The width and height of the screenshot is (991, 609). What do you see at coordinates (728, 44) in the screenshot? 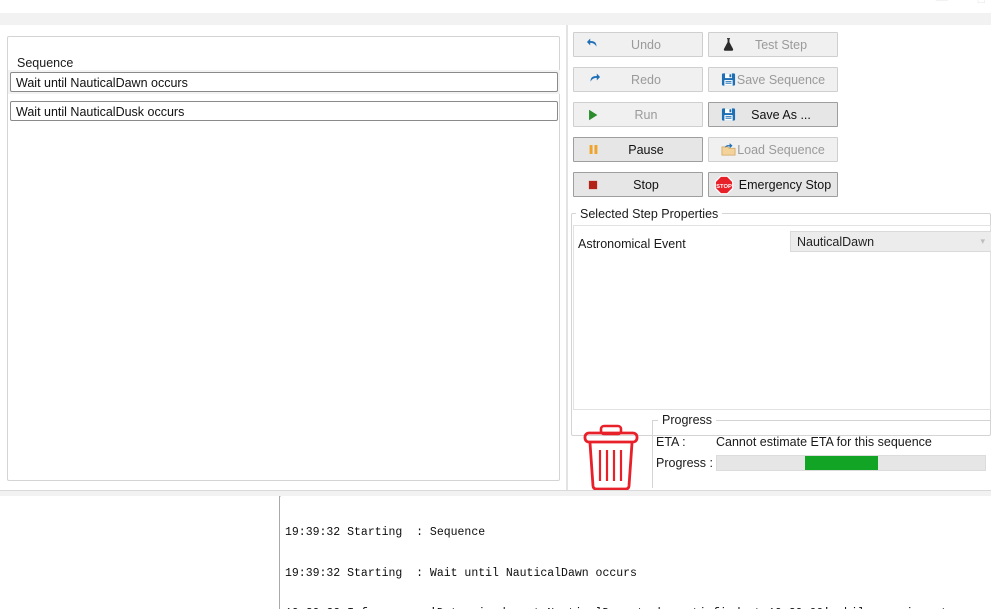
I see `flask-icon` at bounding box center [728, 44].